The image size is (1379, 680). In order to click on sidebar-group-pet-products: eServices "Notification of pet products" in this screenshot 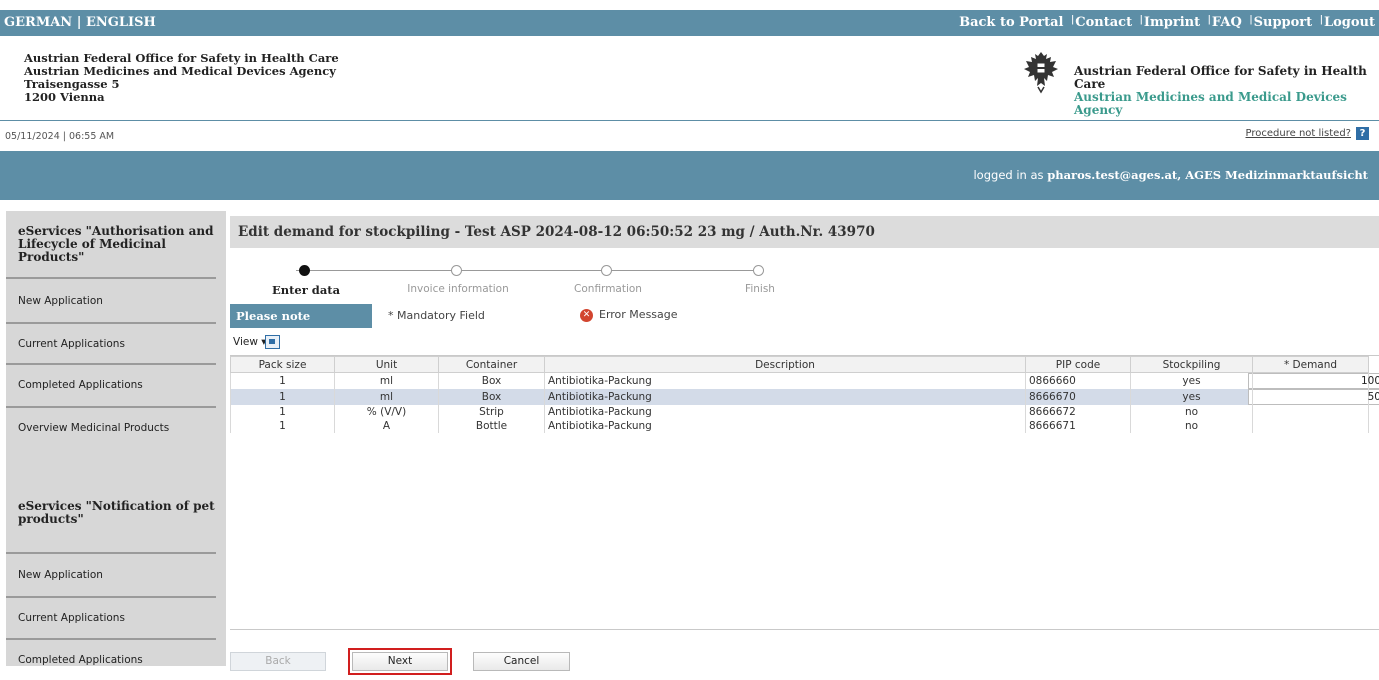, I will do `click(116, 512)`.